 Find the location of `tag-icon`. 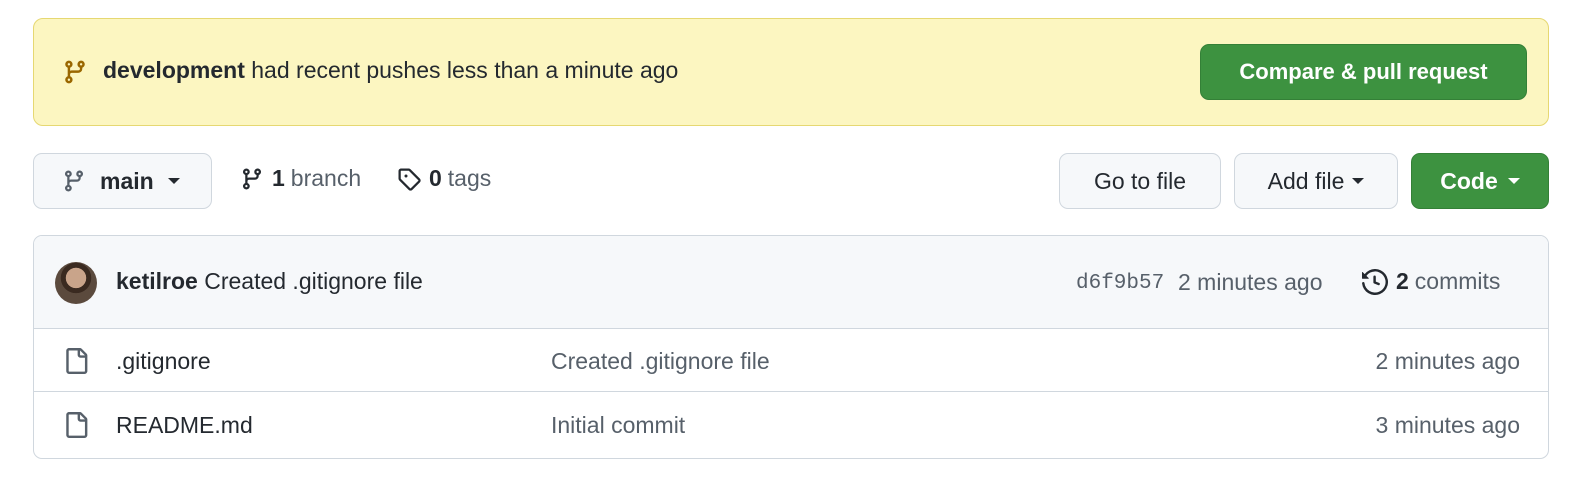

tag-icon is located at coordinates (409, 179).